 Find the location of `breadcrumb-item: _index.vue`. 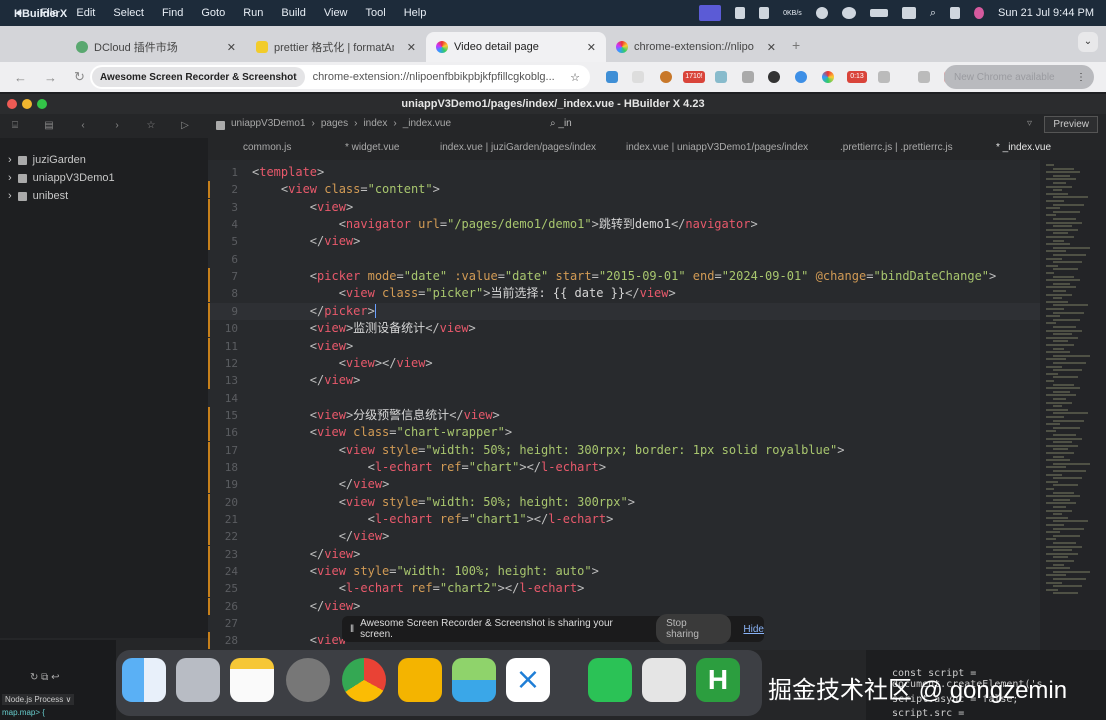

breadcrumb-item: _index.vue is located at coordinates (427, 124).